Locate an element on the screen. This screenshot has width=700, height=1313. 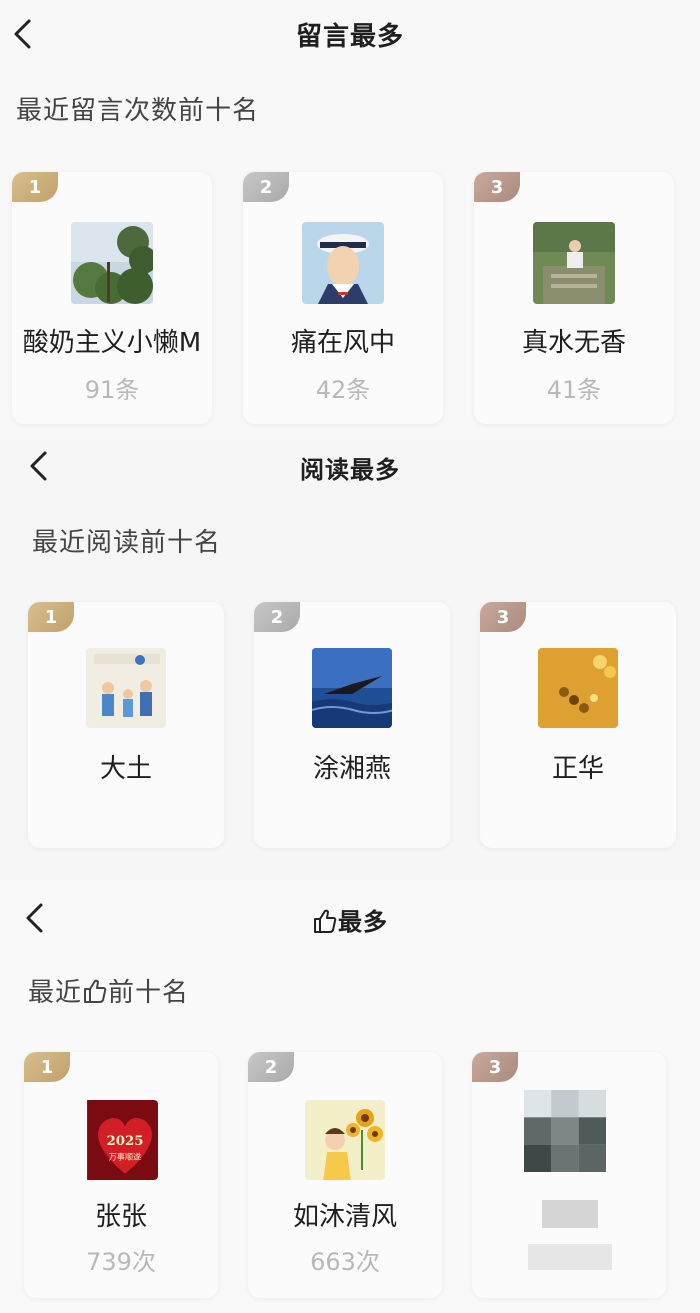
user-name: 涂湘燕 is located at coordinates (351, 769).